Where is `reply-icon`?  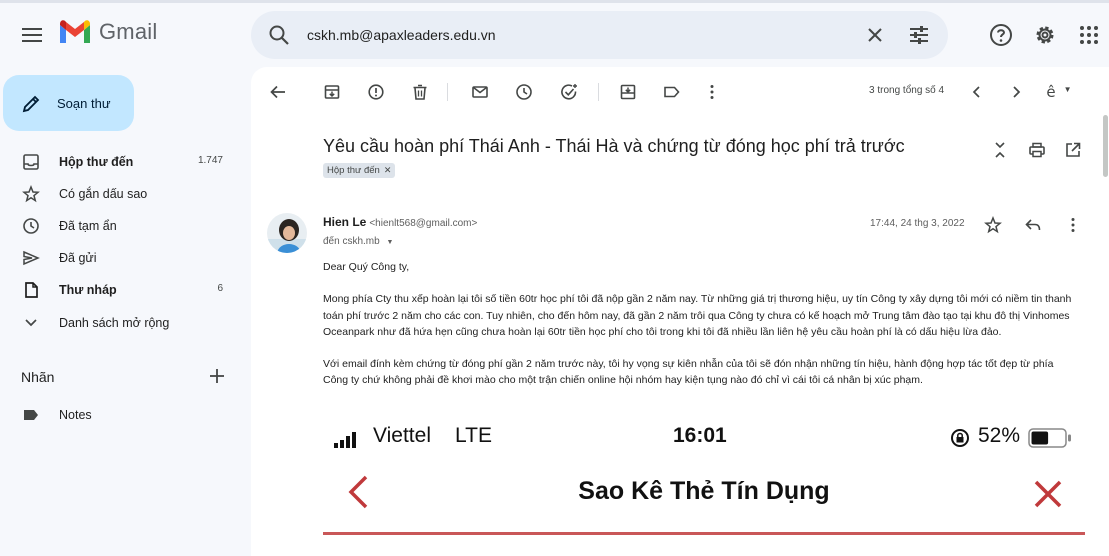
reply-icon is located at coordinates (1033, 225).